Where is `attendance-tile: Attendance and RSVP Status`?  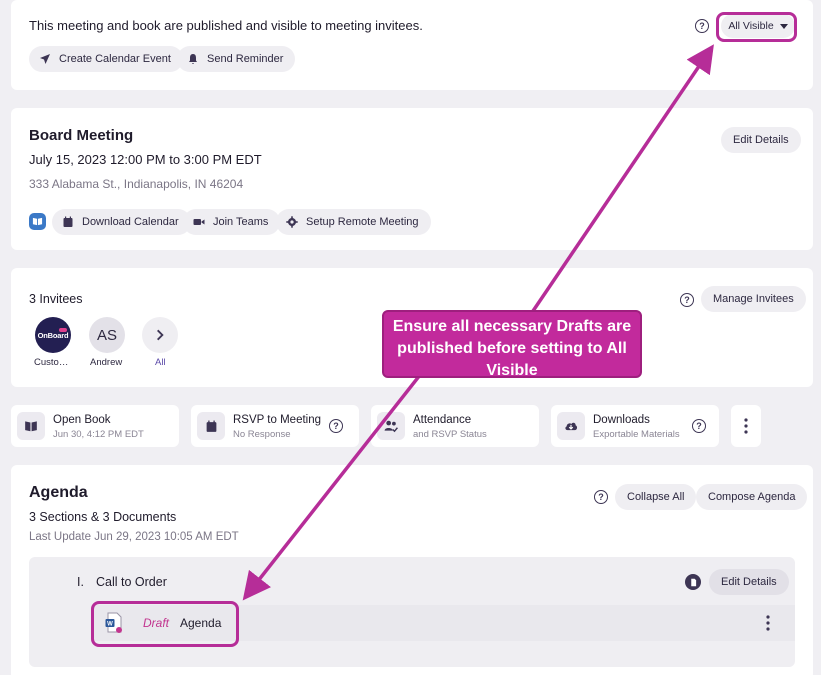
attendance-tile: Attendance and RSVP Status is located at coordinates (455, 426).